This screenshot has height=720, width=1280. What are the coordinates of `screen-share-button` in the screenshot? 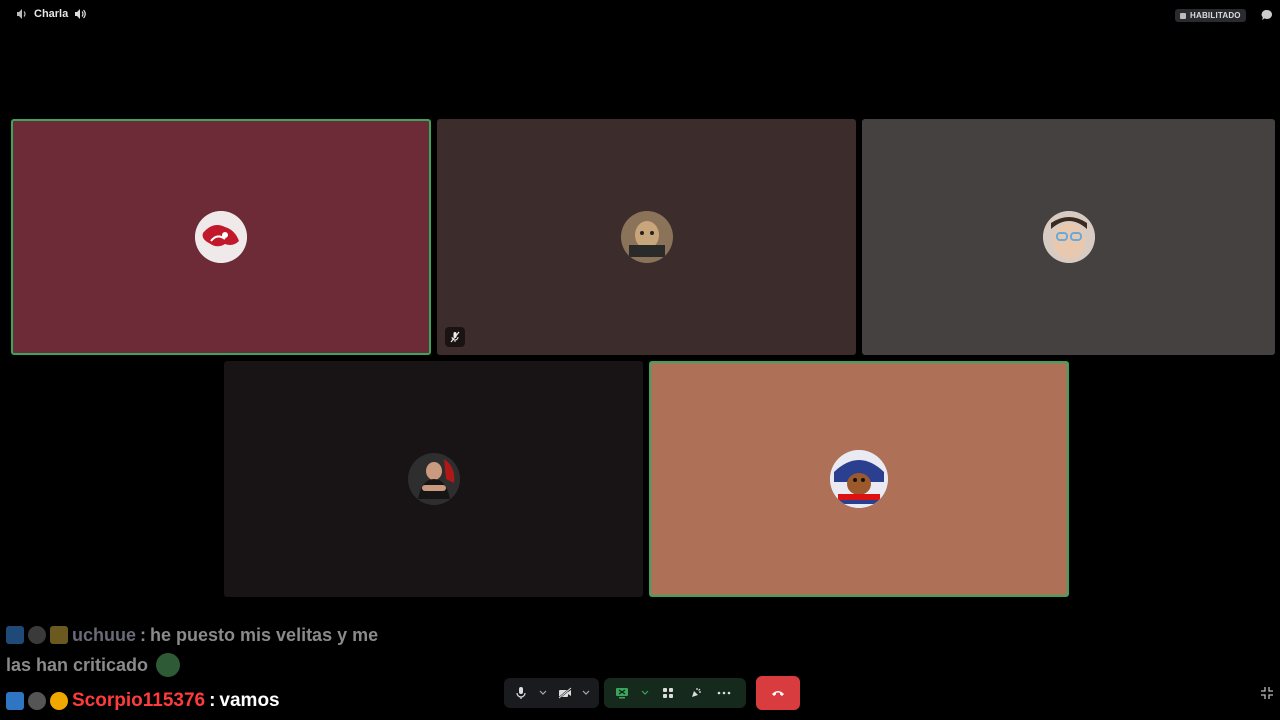 It's located at (622, 693).